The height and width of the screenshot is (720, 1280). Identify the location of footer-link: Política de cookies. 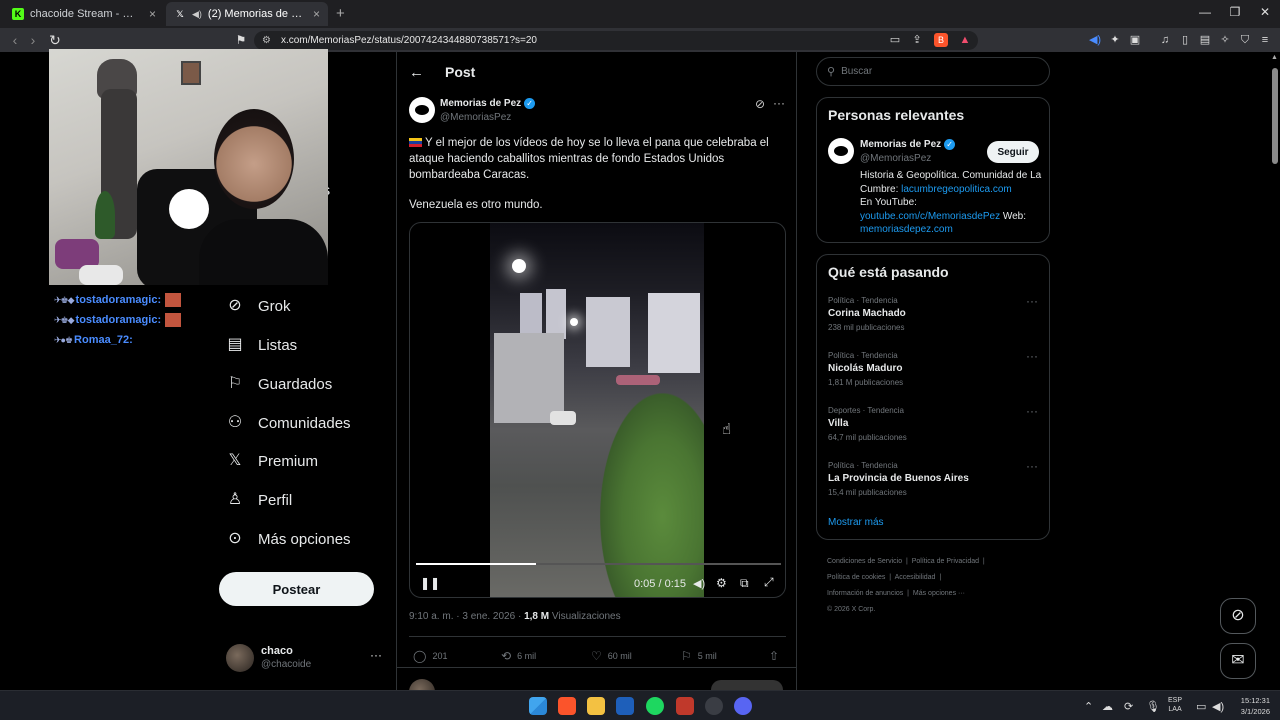
(856, 577).